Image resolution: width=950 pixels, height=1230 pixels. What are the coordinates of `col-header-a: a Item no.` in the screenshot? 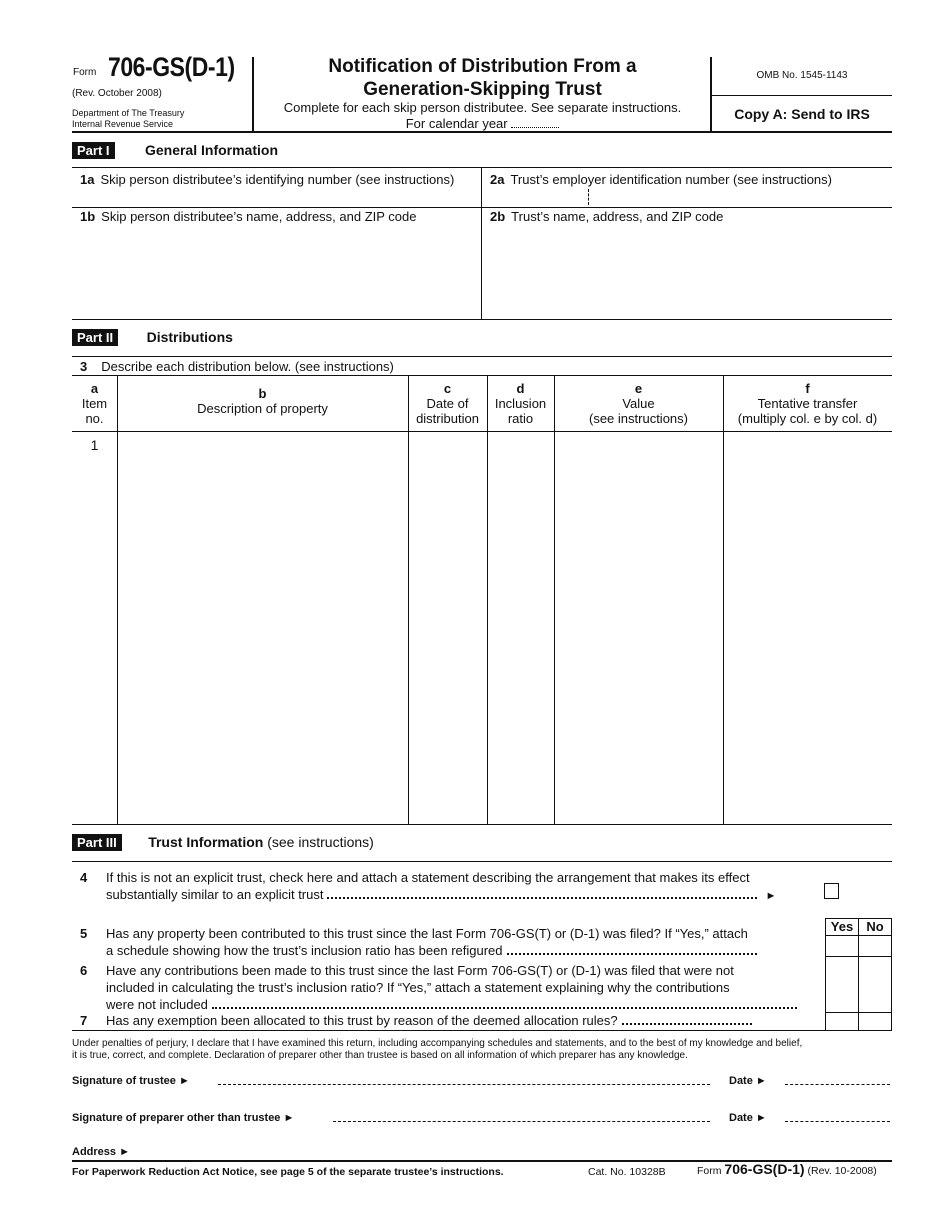 It's located at (94, 403).